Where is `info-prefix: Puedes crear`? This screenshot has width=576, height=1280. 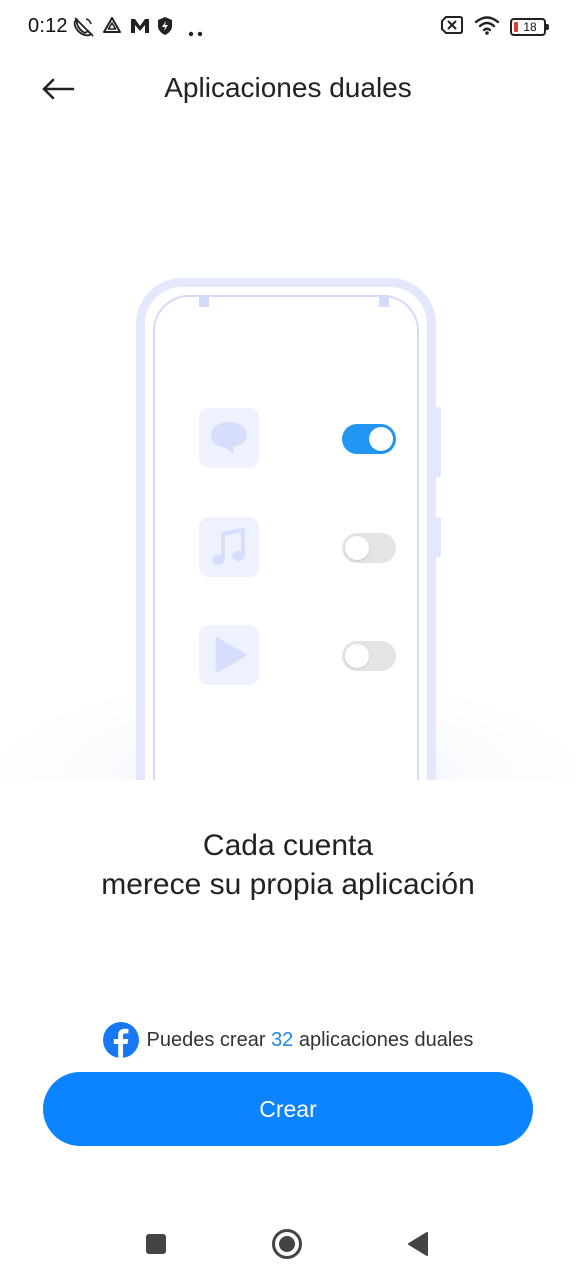 info-prefix: Puedes crear is located at coordinates (209, 1039).